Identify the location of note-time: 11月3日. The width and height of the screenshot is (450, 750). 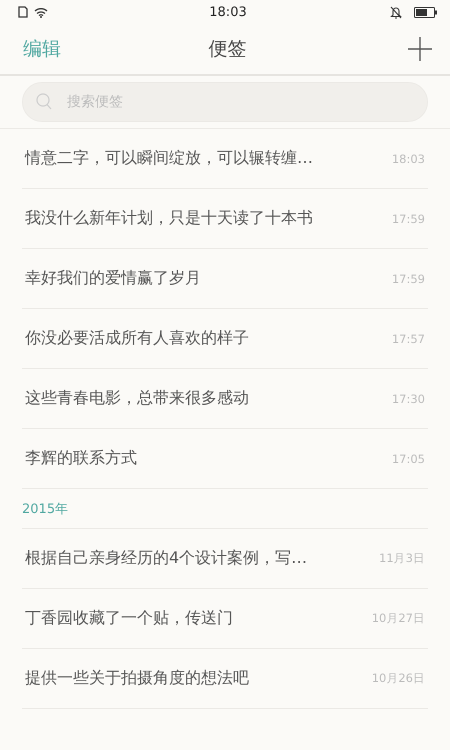
(402, 558).